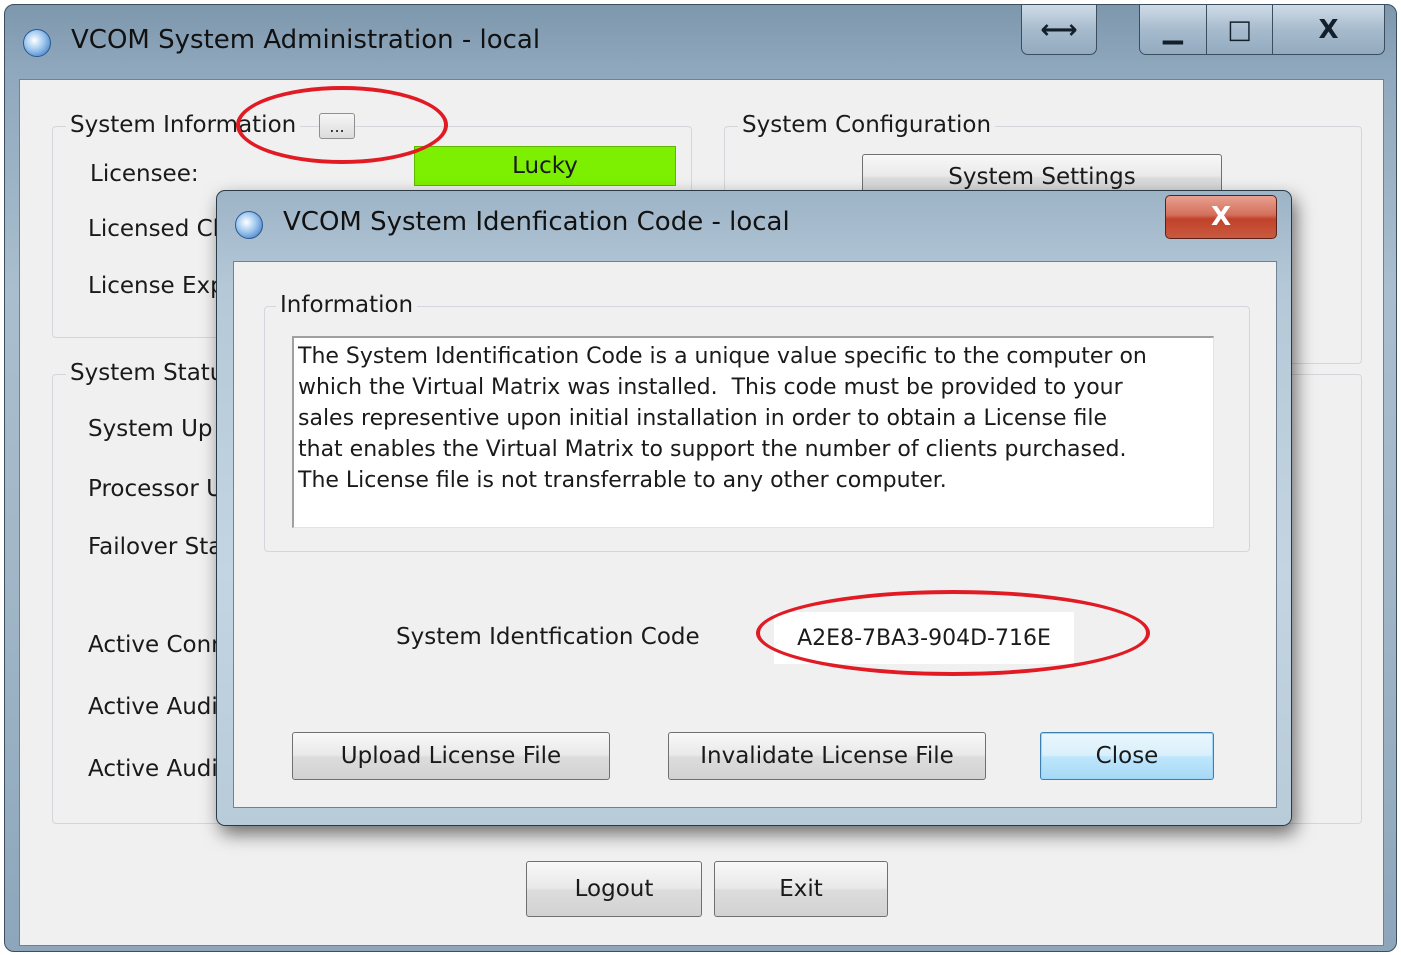 The height and width of the screenshot is (955, 1401). Describe the element at coordinates (536, 222) in the screenshot. I see `dialog-title: VCOM System Idenfication Code - local` at that location.